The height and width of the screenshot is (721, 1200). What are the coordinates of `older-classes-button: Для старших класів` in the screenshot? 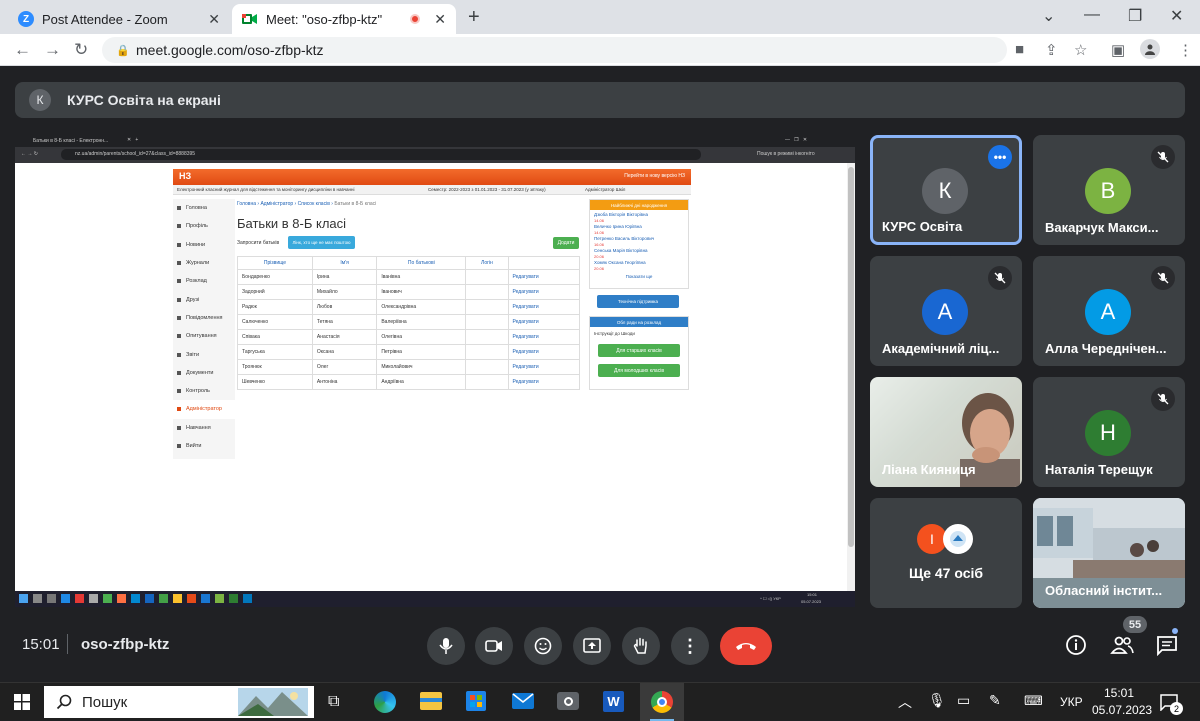 It's located at (639, 350).